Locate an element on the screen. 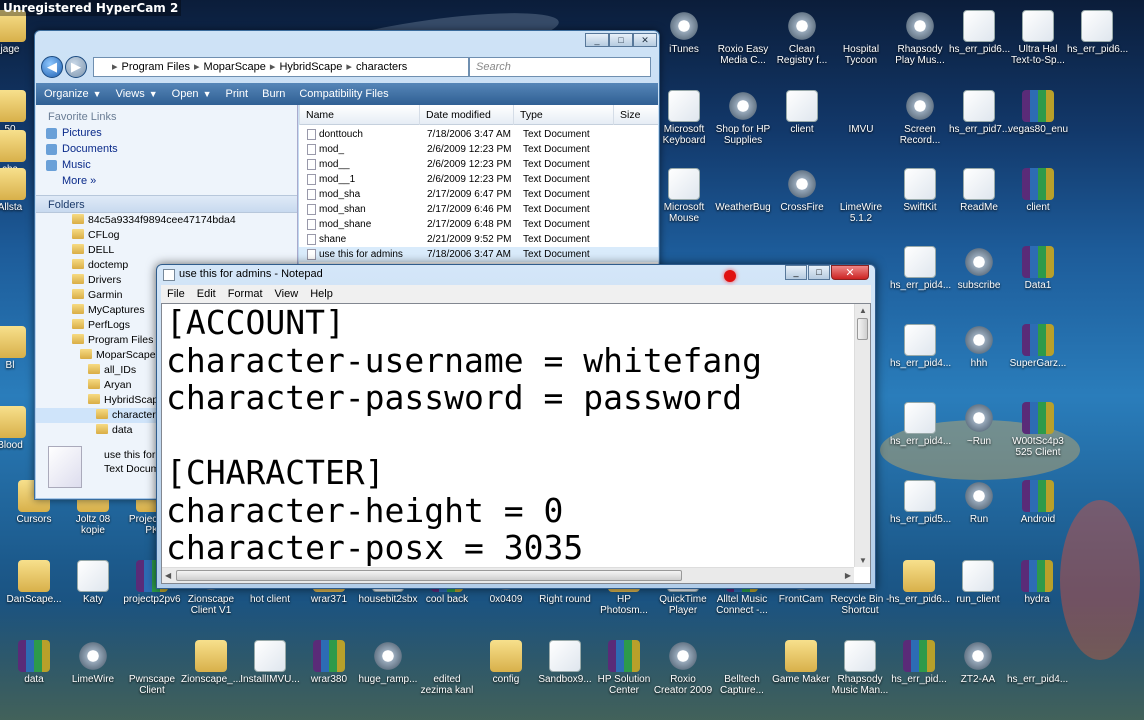 This screenshot has width=1144, height=720. desktop-icon: Android is located at coordinates (1038, 502).